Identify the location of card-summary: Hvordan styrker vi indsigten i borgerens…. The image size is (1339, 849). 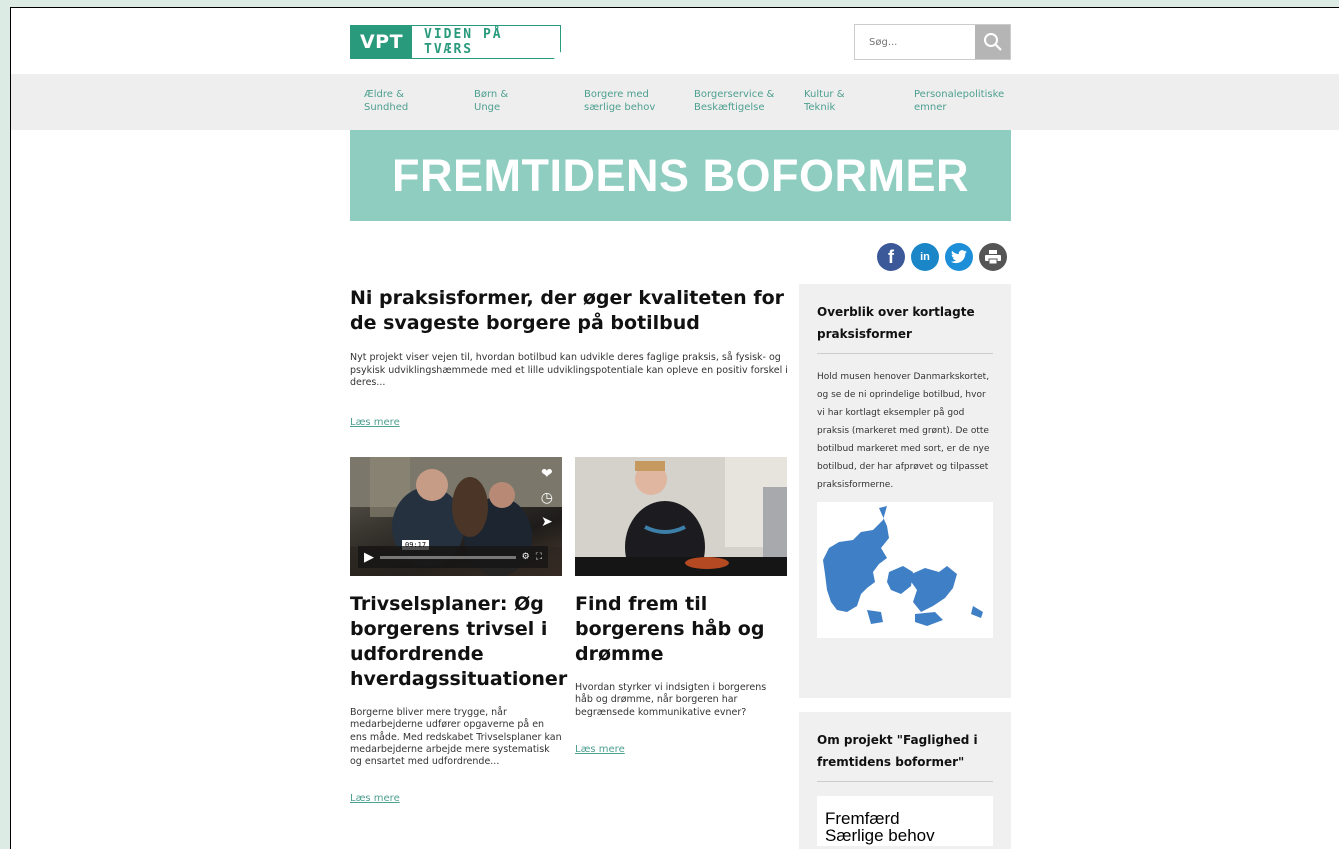
(671, 700).